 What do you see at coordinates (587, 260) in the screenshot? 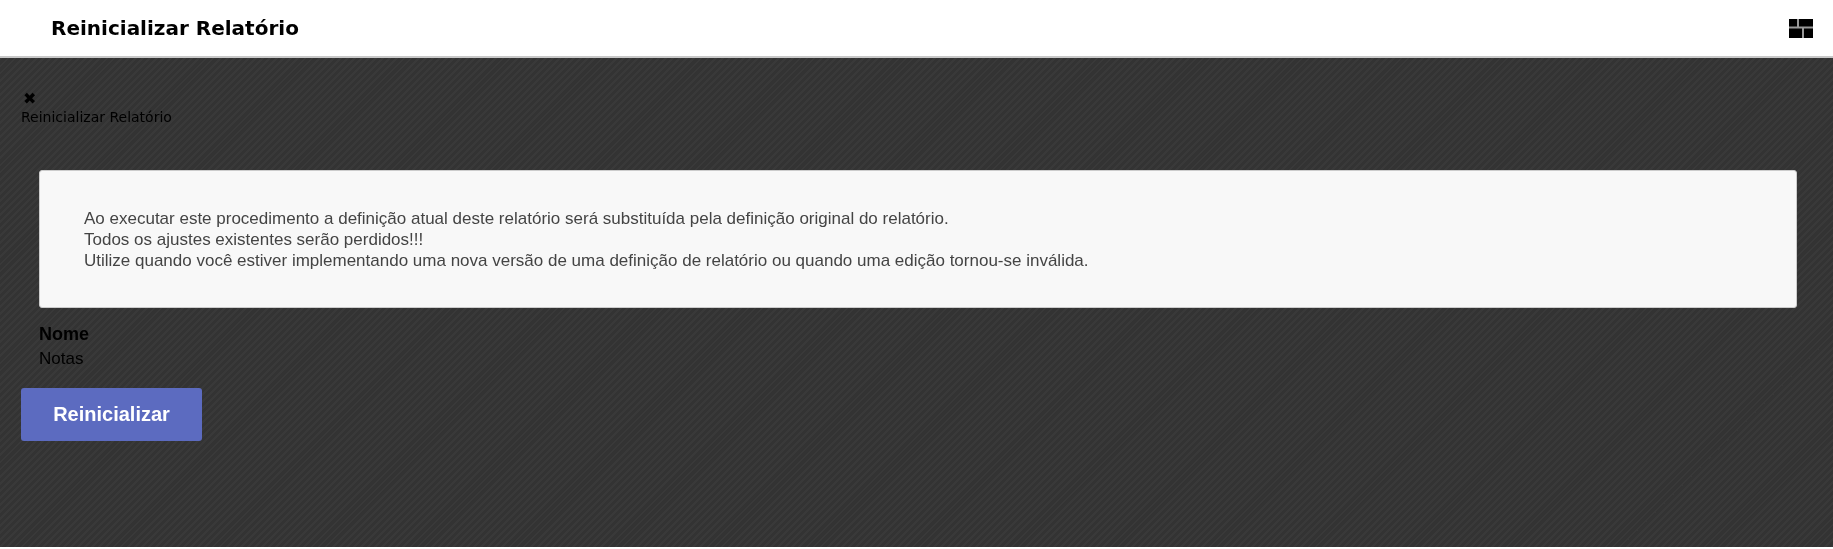
I see `message-text: Utilize quando você estiver implementando uma nova versão de uma definição de relatório ou quando uma edição tornou-se inválida.` at bounding box center [587, 260].